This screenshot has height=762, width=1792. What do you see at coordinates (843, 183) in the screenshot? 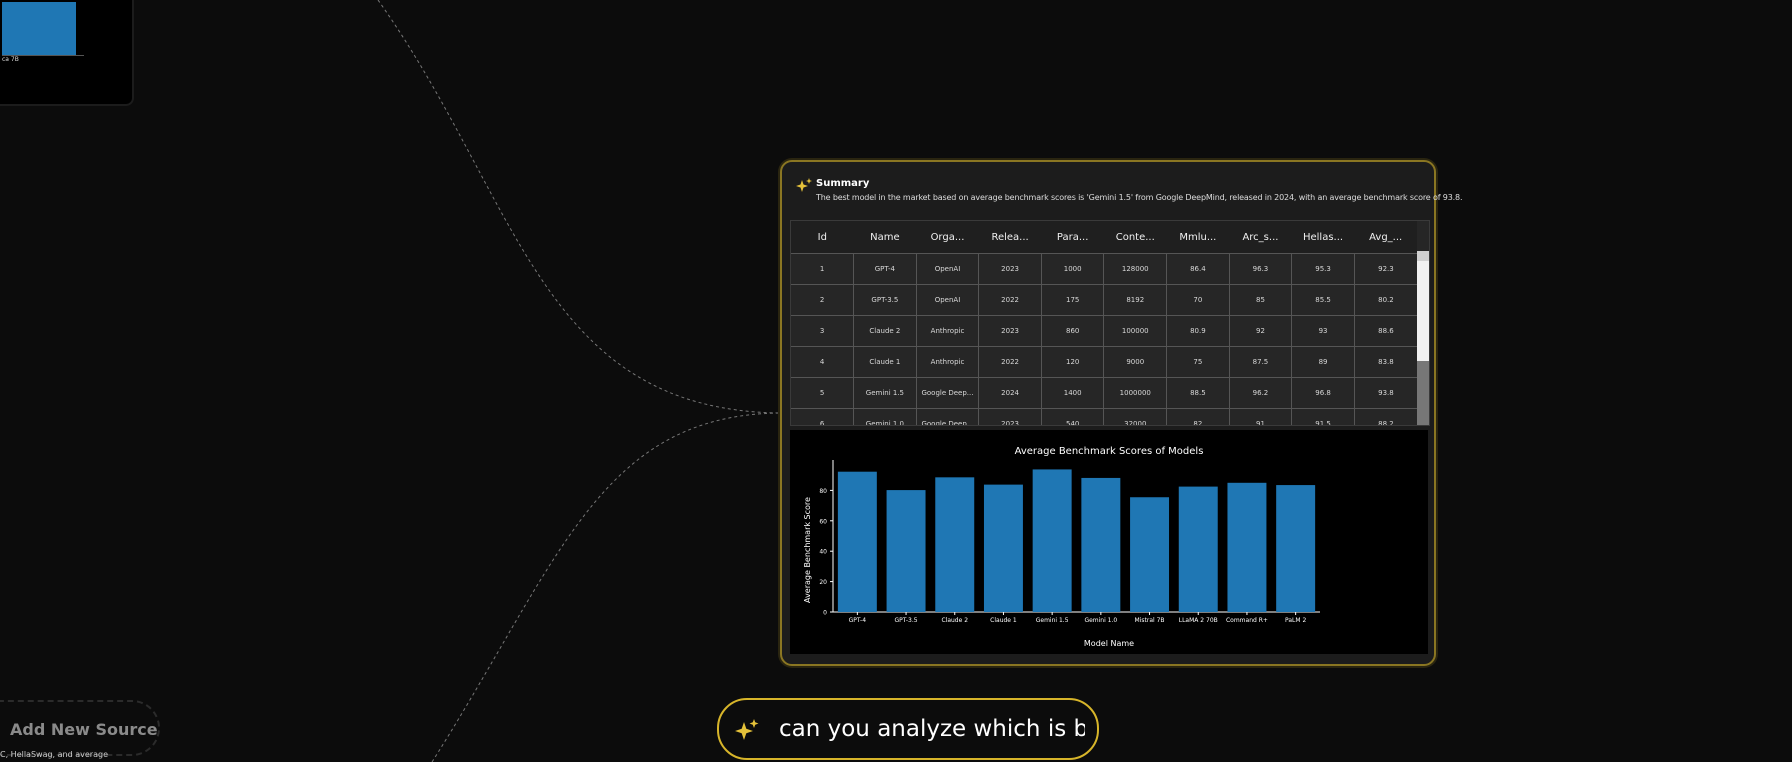
I see `summary-title: Summary` at bounding box center [843, 183].